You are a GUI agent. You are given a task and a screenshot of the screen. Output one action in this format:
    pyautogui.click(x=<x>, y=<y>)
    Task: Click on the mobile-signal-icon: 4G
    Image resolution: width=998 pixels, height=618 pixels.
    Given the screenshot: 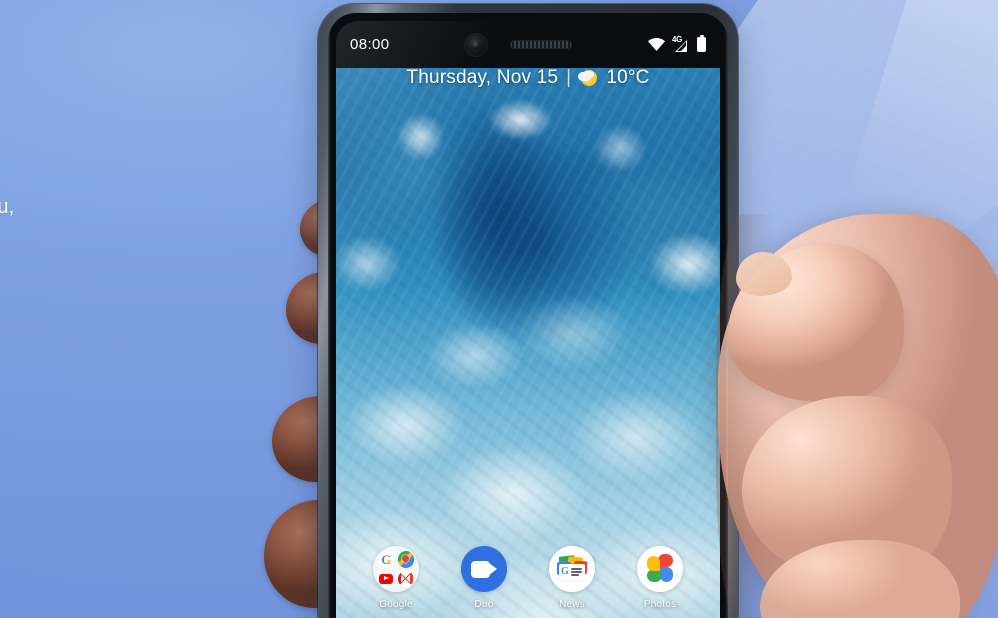 What is the action you would take?
    pyautogui.click(x=681, y=43)
    